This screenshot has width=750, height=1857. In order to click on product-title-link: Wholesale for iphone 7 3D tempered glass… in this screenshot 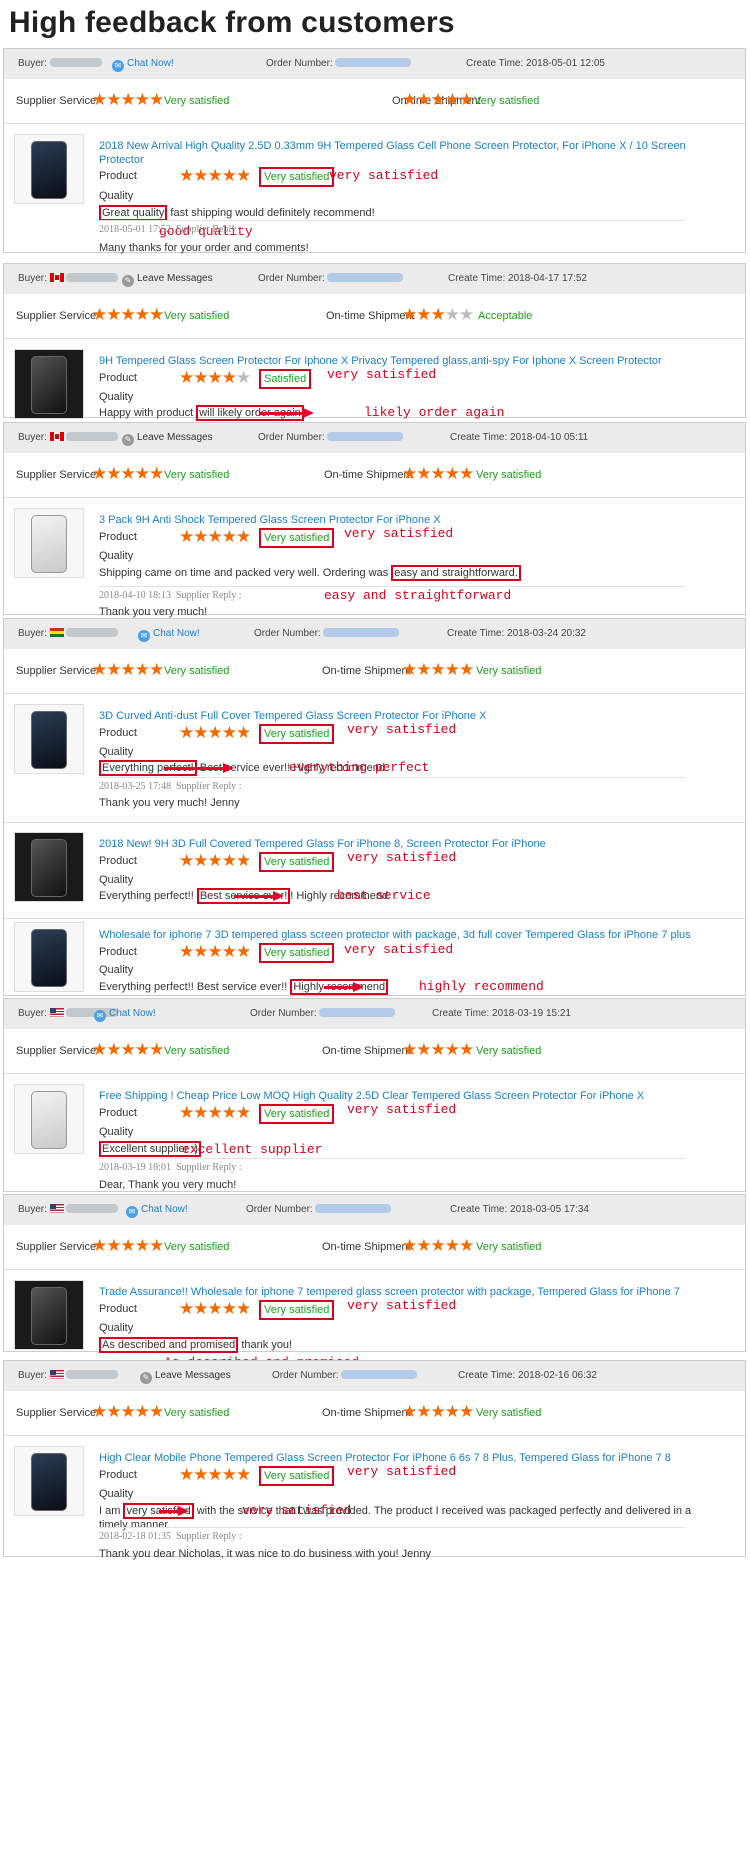, I will do `click(407, 935)`.